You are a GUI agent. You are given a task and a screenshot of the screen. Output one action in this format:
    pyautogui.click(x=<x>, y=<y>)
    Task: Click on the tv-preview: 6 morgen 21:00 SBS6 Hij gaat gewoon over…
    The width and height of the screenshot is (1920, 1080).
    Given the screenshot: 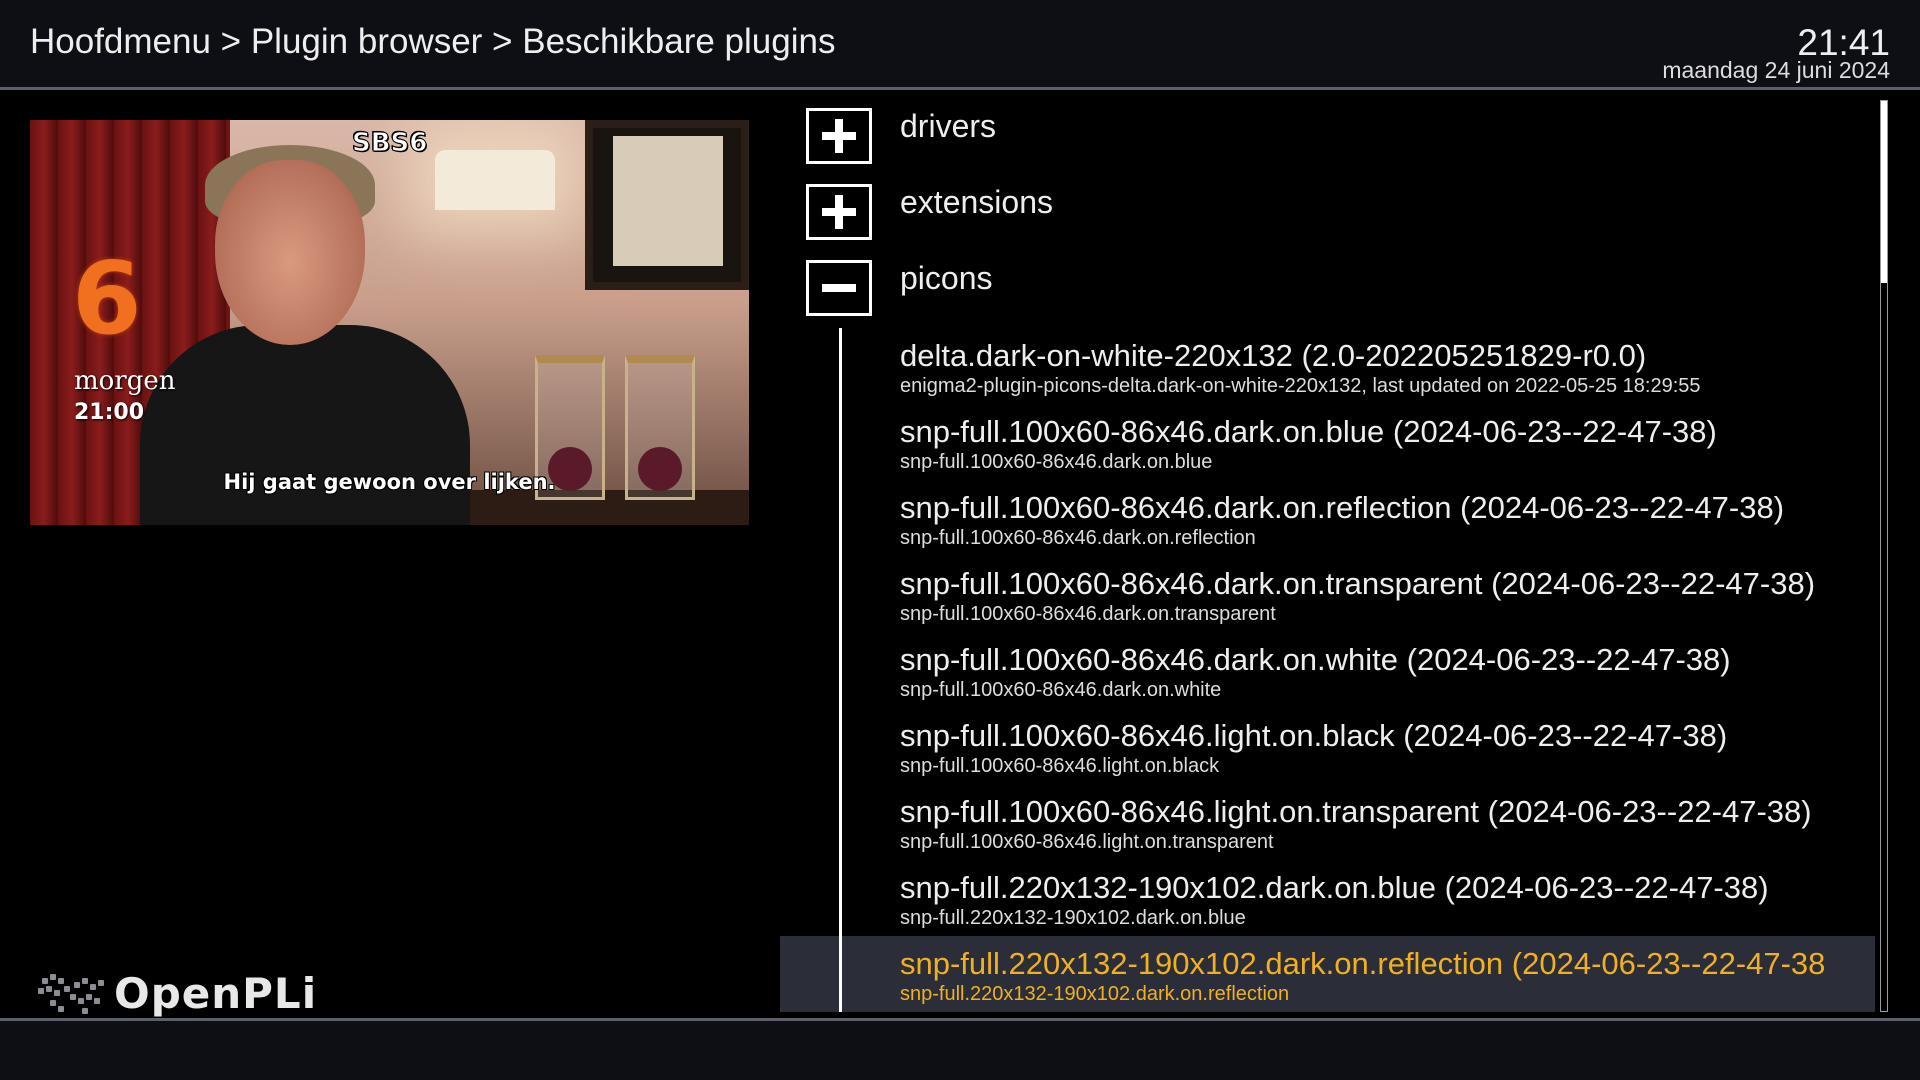 What is the action you would take?
    pyautogui.click(x=389, y=322)
    